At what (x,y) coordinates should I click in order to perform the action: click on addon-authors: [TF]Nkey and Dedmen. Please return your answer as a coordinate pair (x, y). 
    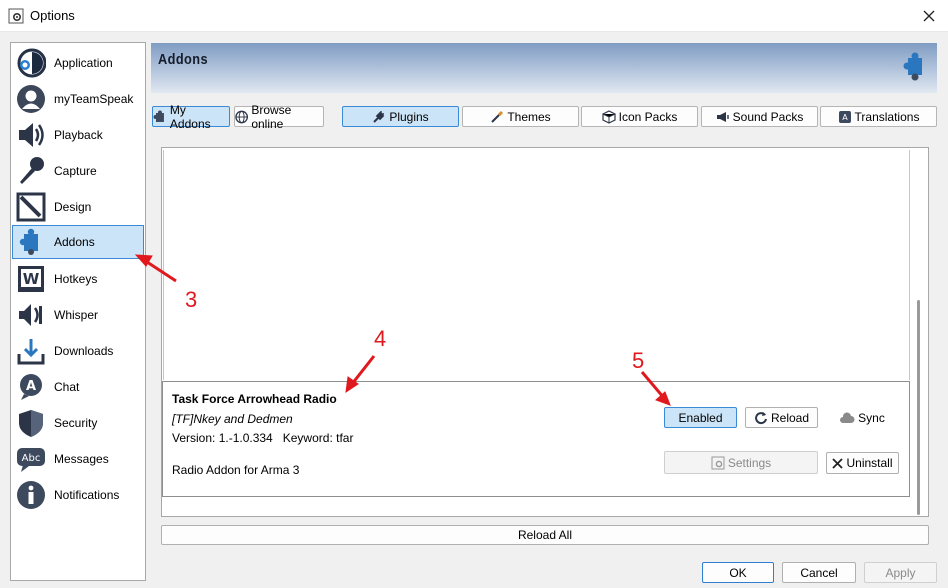
    Looking at the image, I should click on (232, 419).